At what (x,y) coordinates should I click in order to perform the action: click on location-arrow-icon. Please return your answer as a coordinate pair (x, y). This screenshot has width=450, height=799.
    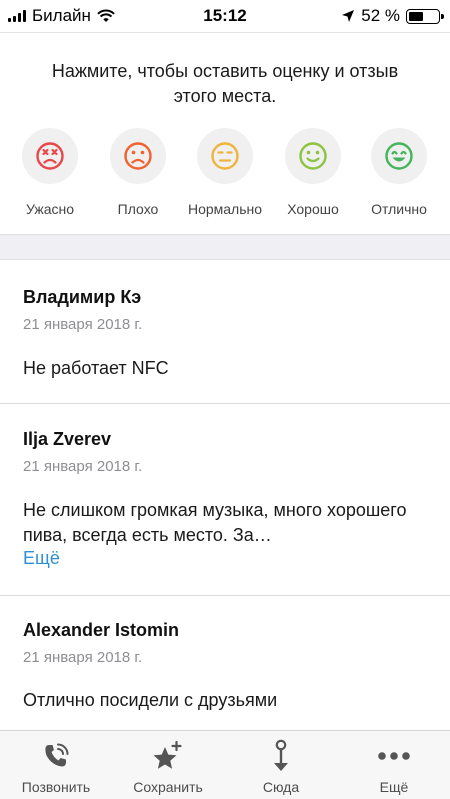
    Looking at the image, I should click on (348, 16).